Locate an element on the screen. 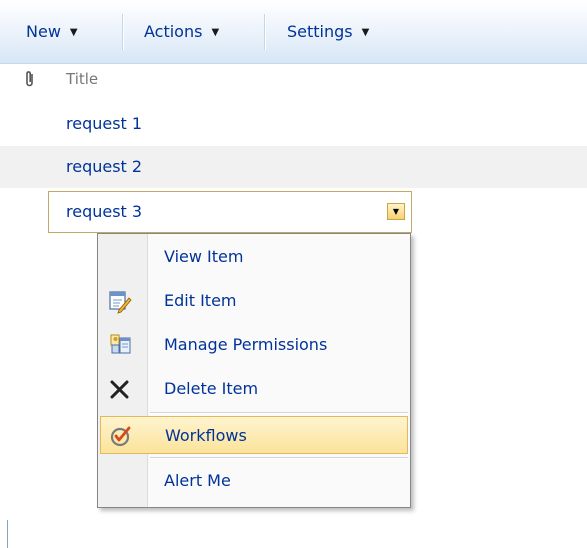 The width and height of the screenshot is (587, 548). list-header-row: Title is located at coordinates (293, 81).